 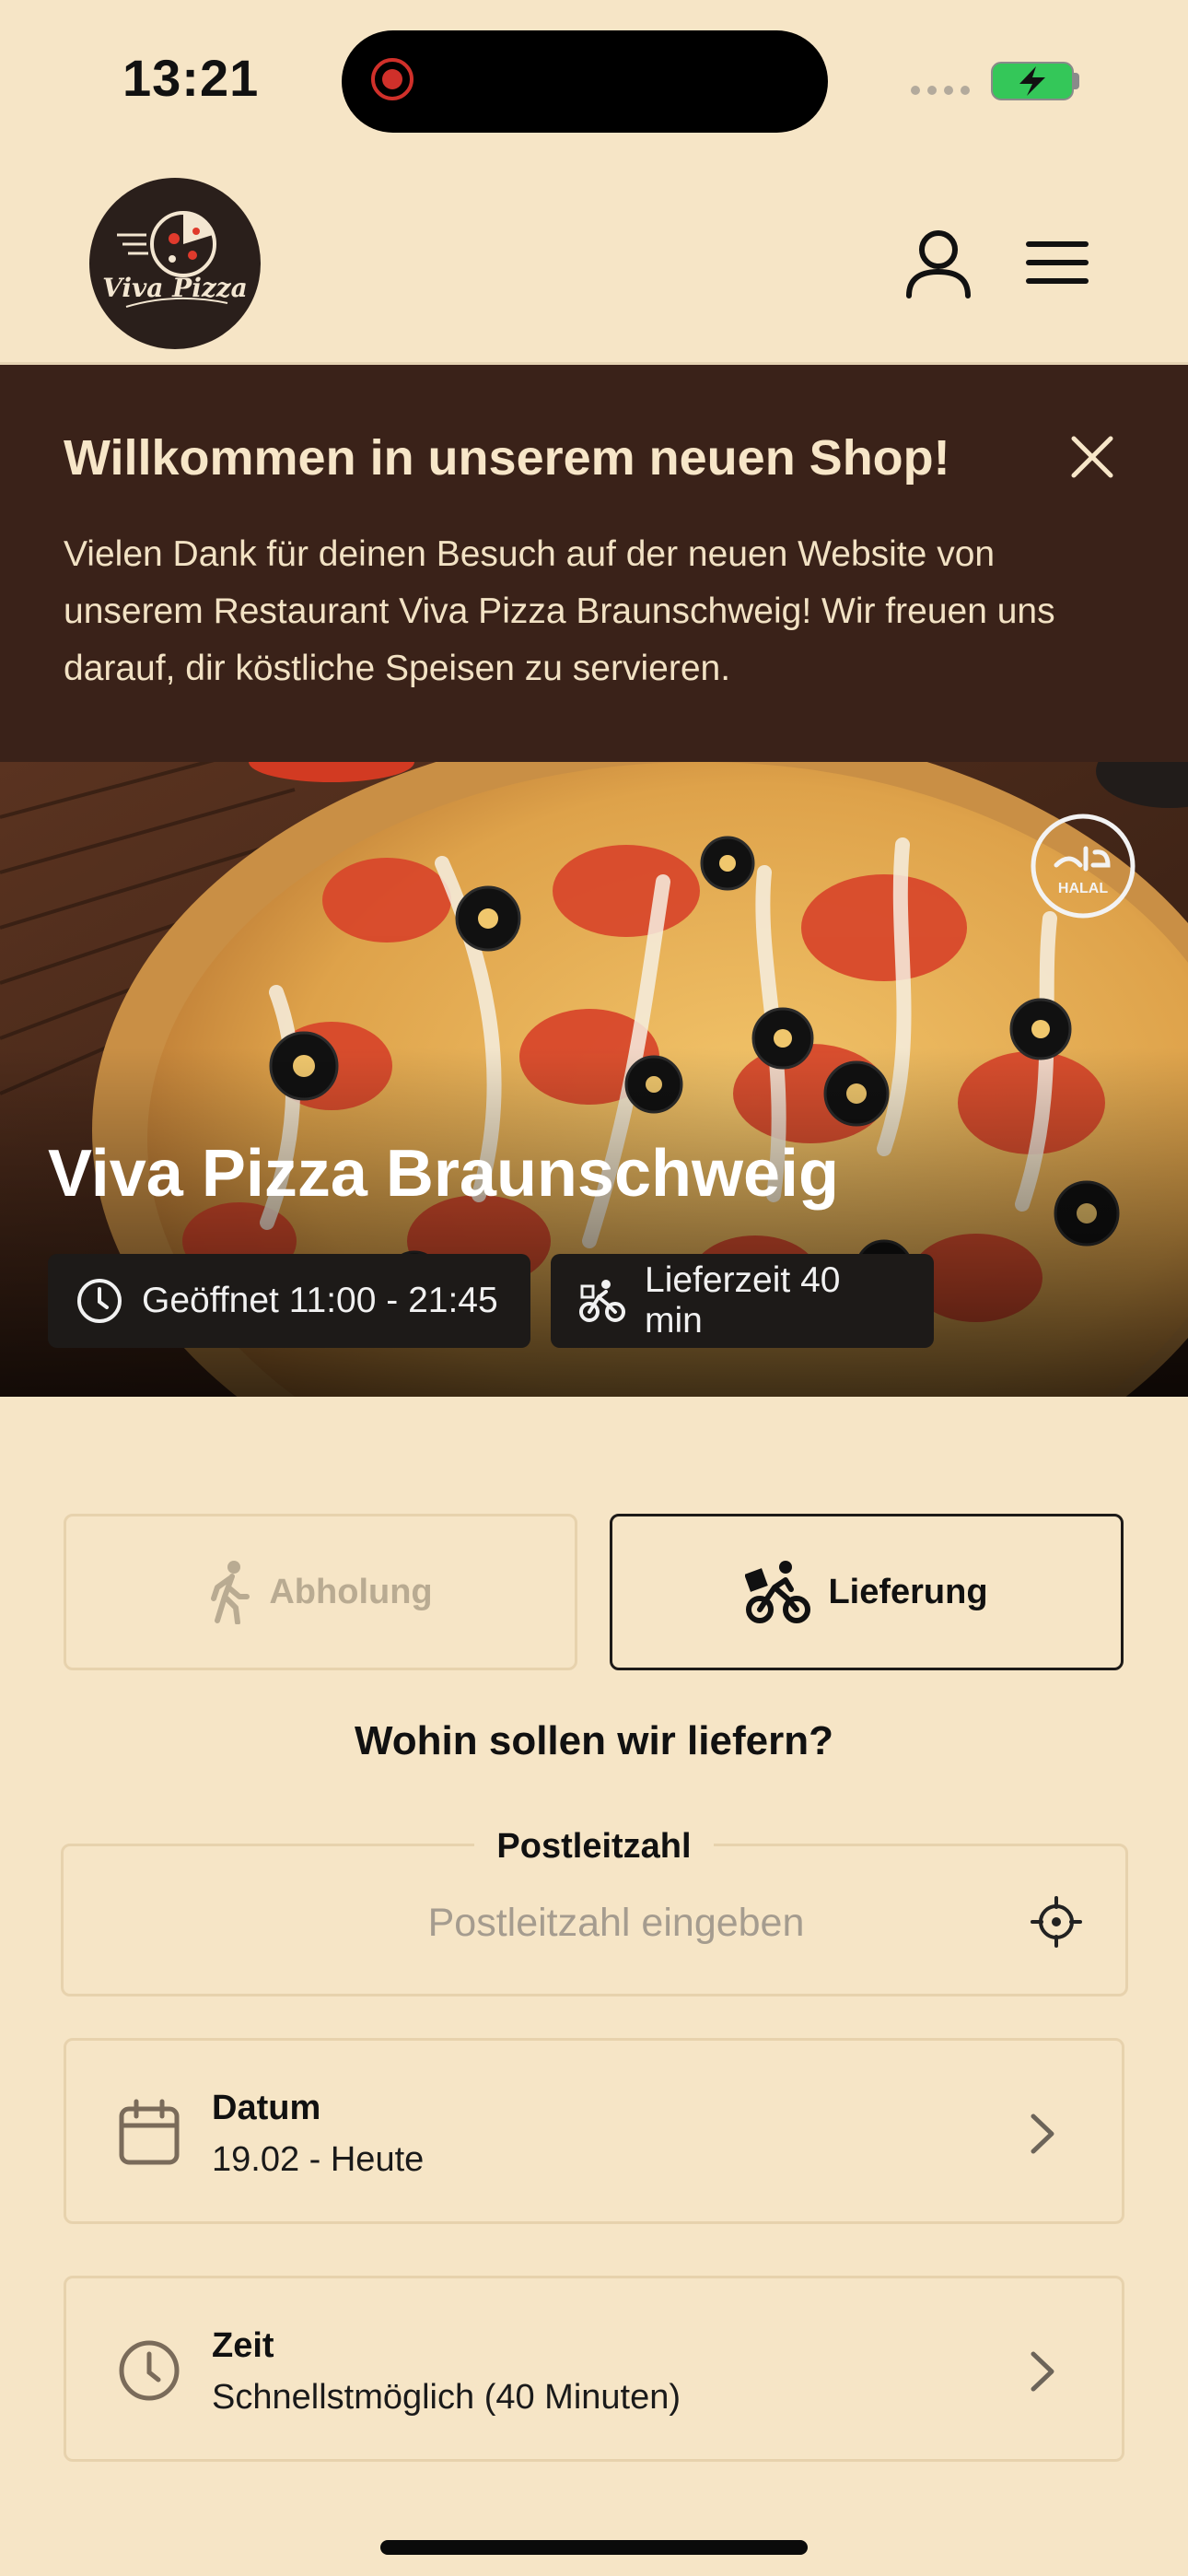 I want to click on logo-text: Viva Pizza, so click(x=175, y=288).